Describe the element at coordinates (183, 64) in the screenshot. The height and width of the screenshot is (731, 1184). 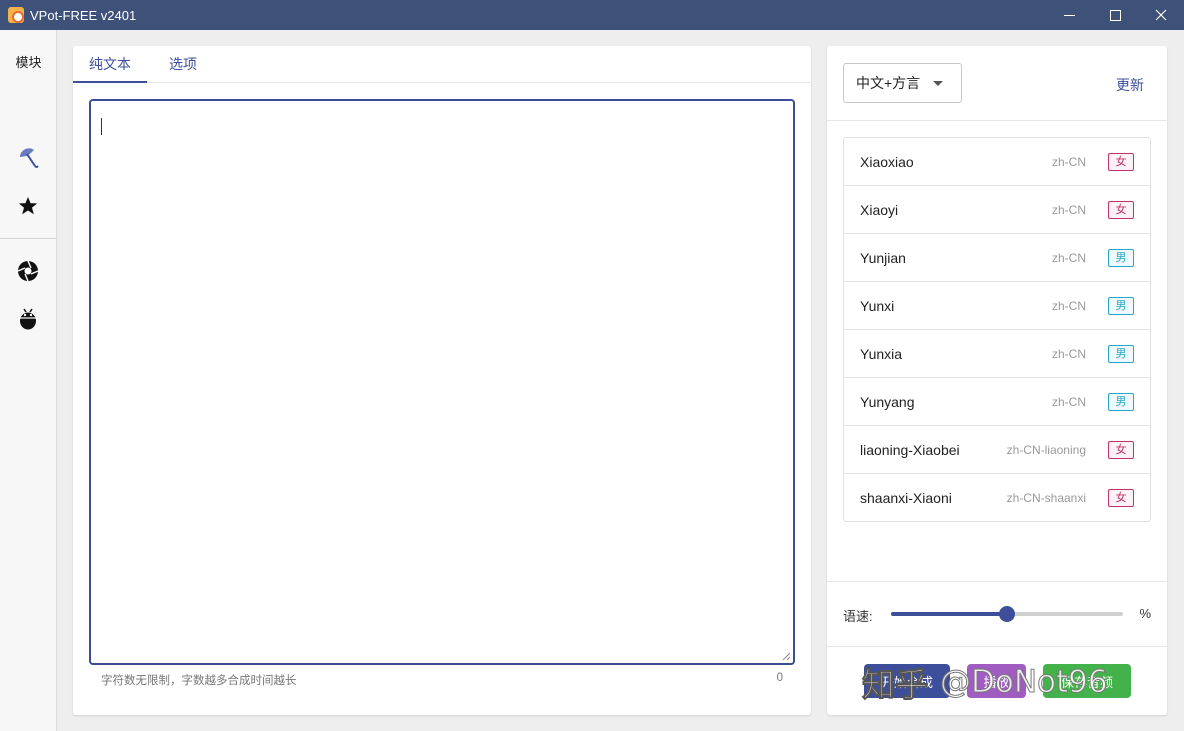
I see `tab-options: 选项` at that location.